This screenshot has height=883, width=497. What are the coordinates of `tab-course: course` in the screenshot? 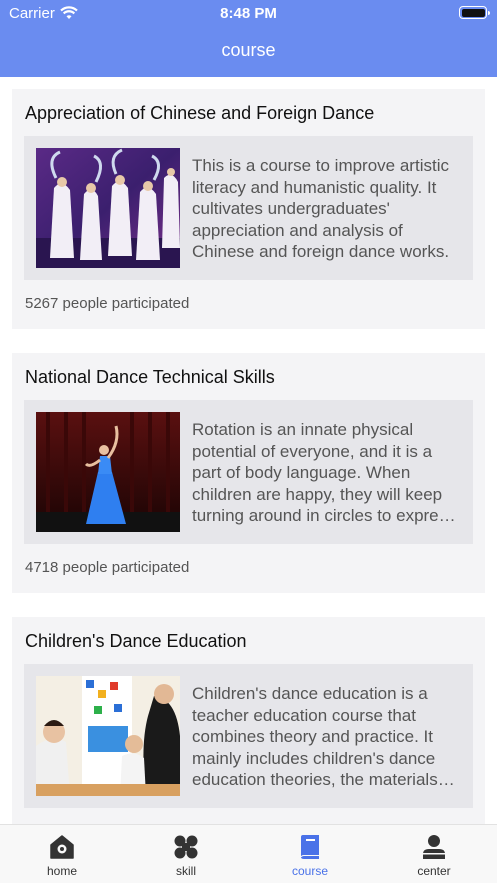 It's located at (310, 854).